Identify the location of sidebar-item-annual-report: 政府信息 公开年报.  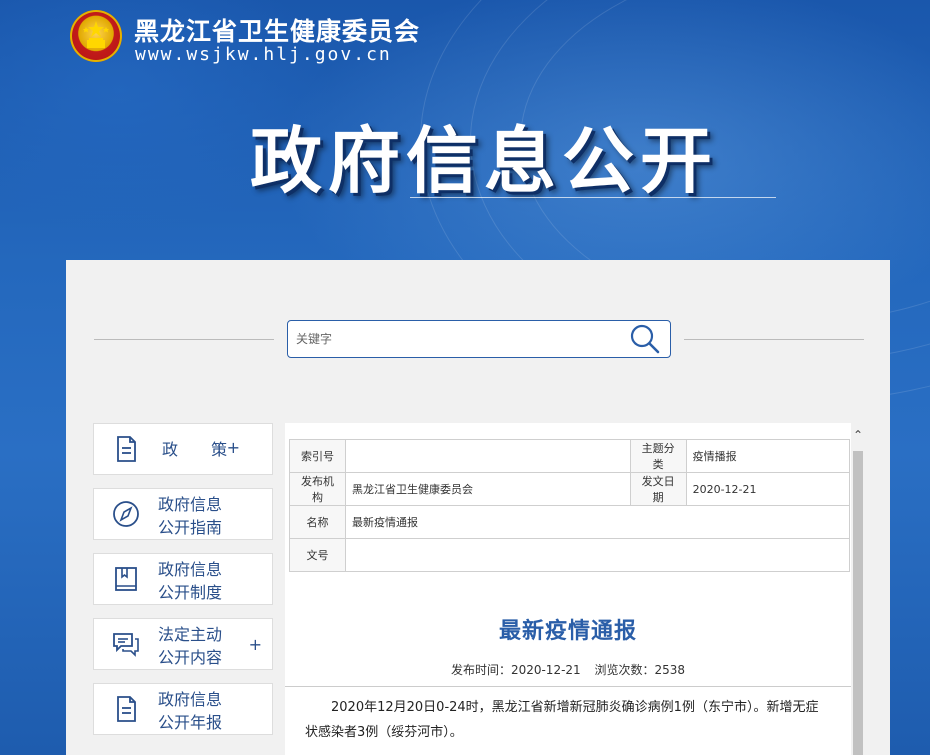
(183, 709).